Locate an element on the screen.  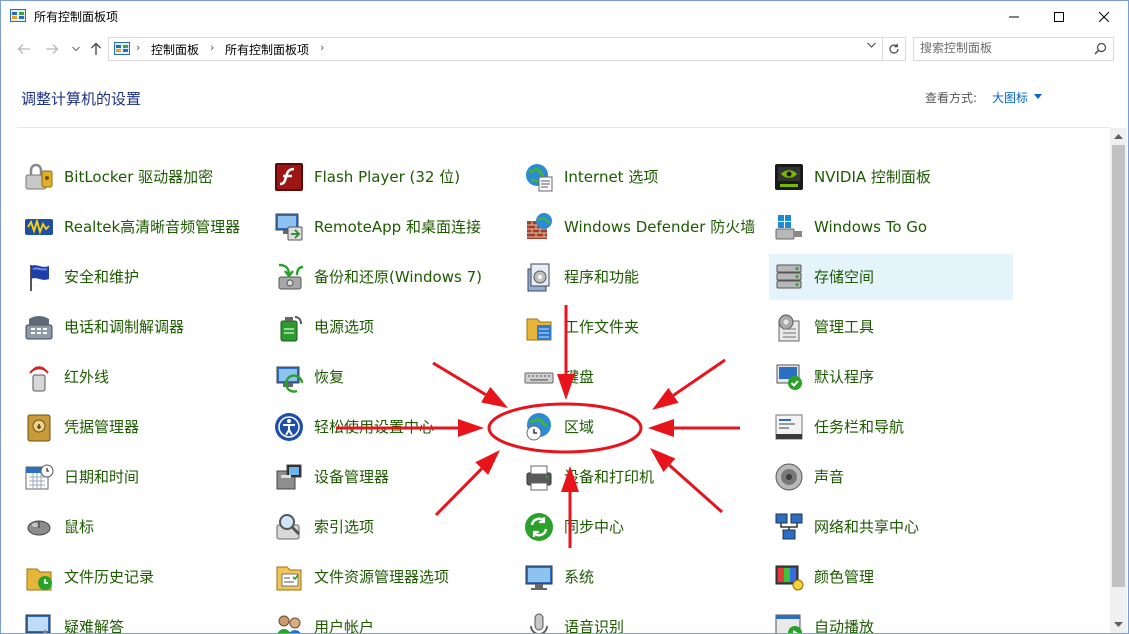
control-panel-item: RemoteApp 和桌面连接 is located at coordinates (391, 227).